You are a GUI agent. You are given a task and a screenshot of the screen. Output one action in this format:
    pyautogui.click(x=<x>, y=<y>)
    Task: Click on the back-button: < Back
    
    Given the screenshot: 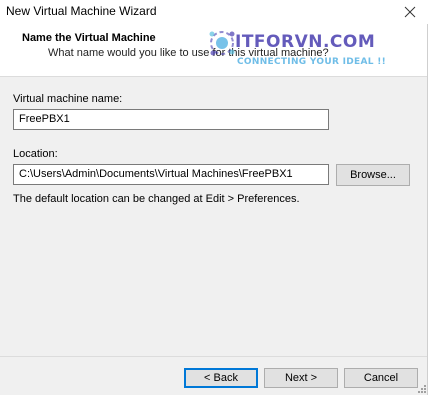 What is the action you would take?
    pyautogui.click(x=221, y=378)
    